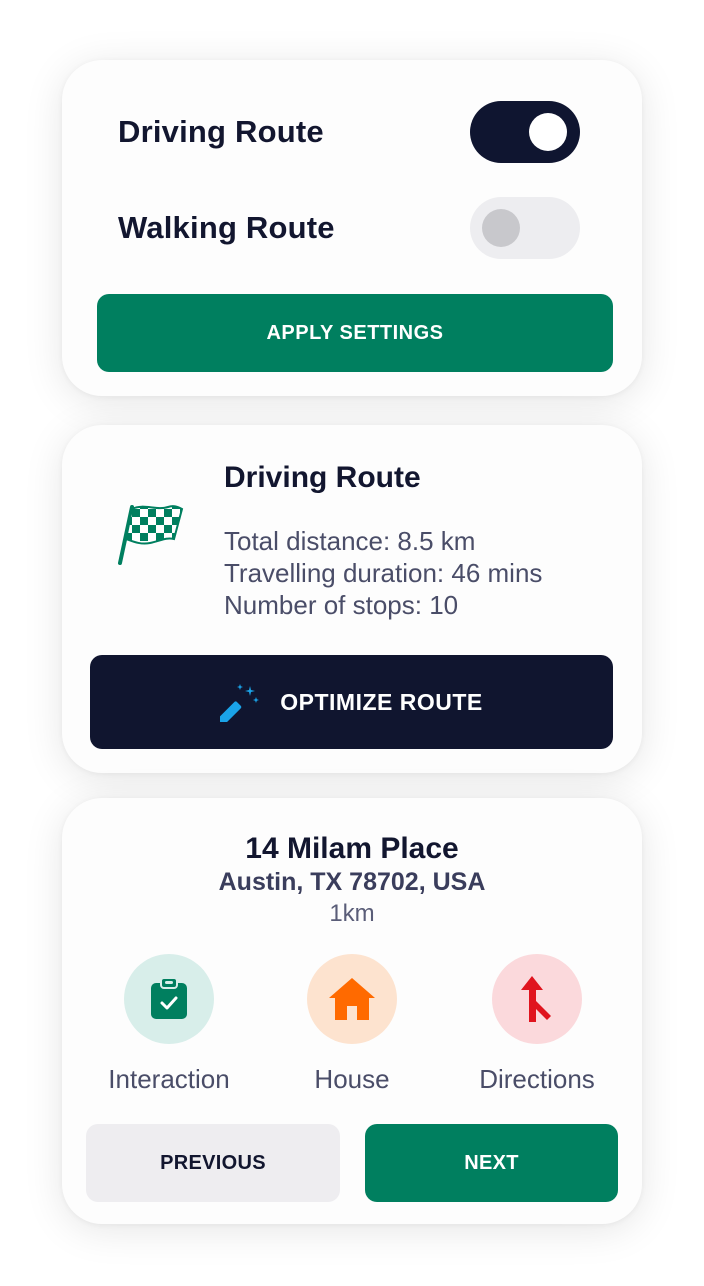 The image size is (704, 1286). What do you see at coordinates (349, 228) in the screenshot?
I see `walking-route-row: Walking Route` at bounding box center [349, 228].